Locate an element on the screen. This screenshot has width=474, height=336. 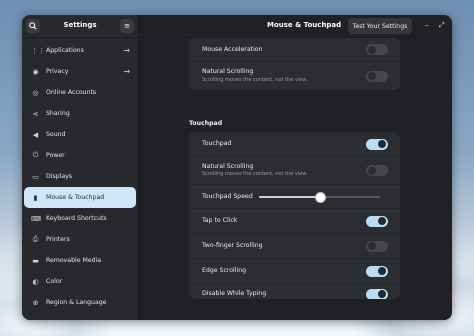
minimize-icon: – is located at coordinates (427, 25).